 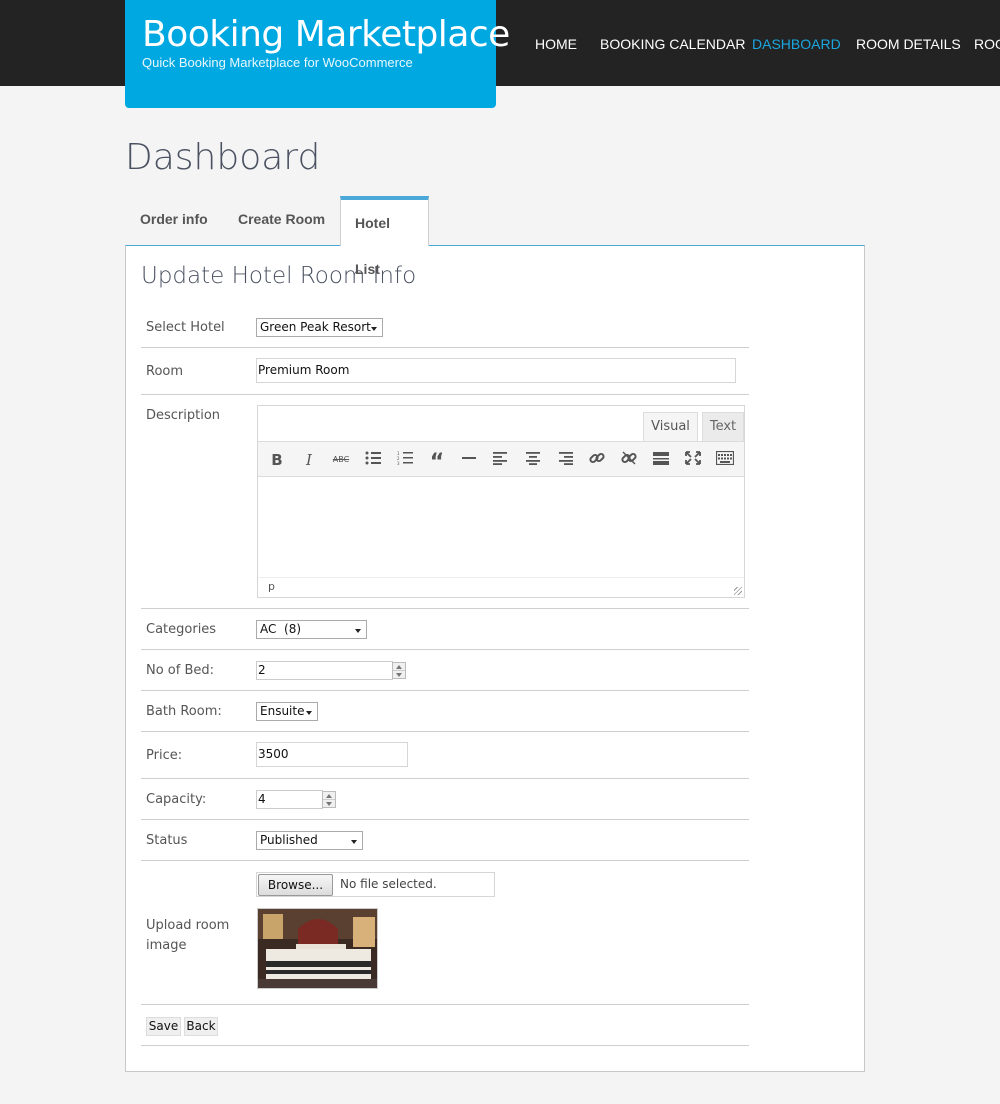 I want to click on toolbar-toggle-icon, so click(x=725, y=460).